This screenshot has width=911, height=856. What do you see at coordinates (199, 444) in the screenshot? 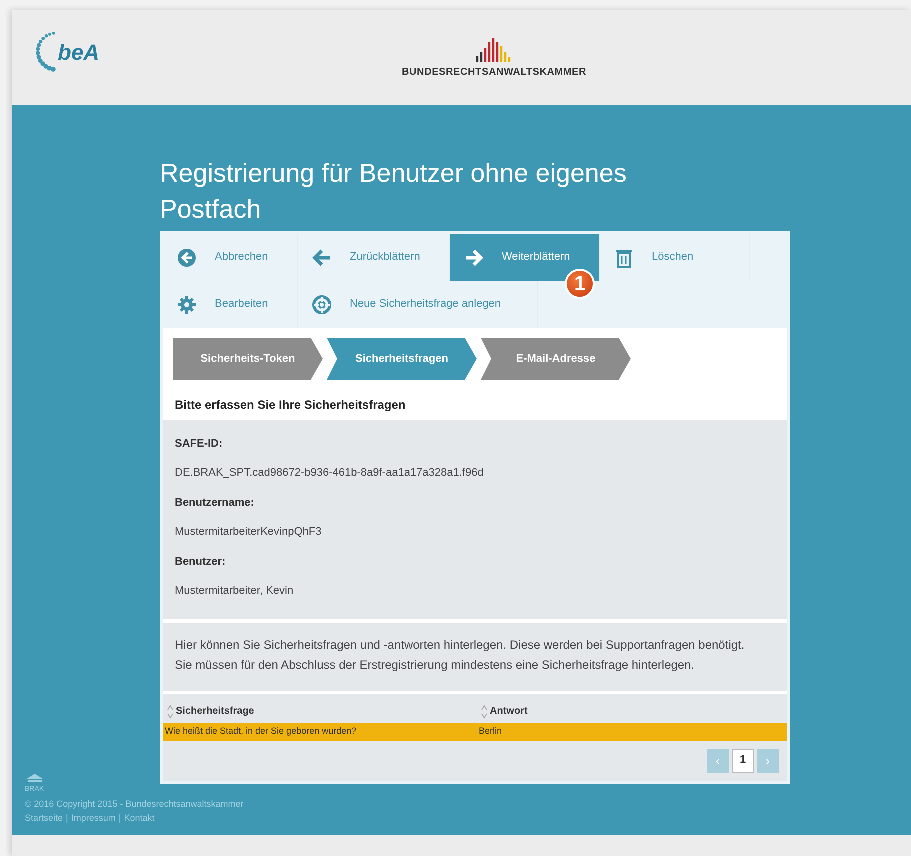
I see `field-label: SAFE-ID:` at bounding box center [199, 444].